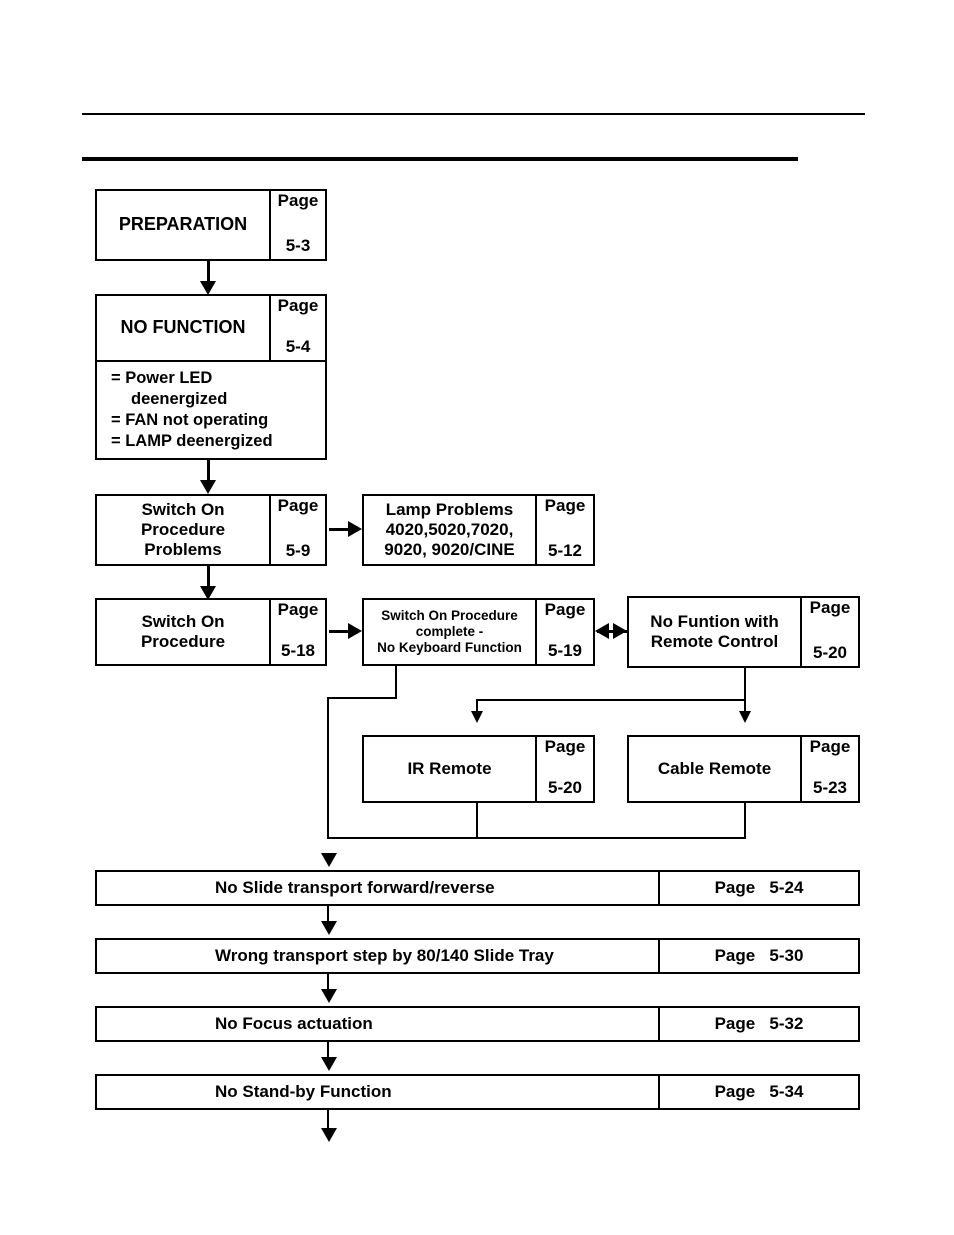 Image resolution: width=954 pixels, height=1235 pixels. Describe the element at coordinates (536, 838) in the screenshot. I see `connector-merge-horizontal` at that location.